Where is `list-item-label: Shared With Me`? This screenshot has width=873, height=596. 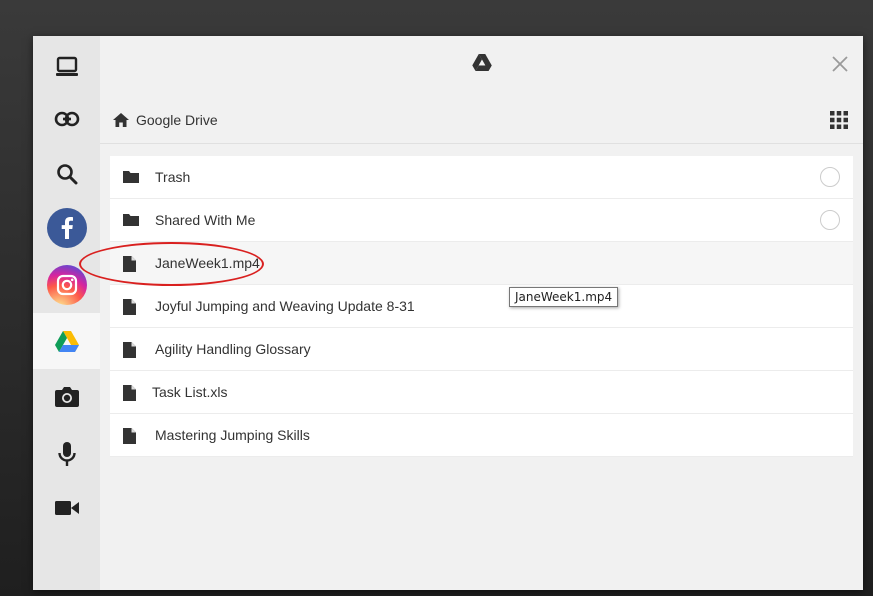
list-item-label: Shared With Me is located at coordinates (205, 220).